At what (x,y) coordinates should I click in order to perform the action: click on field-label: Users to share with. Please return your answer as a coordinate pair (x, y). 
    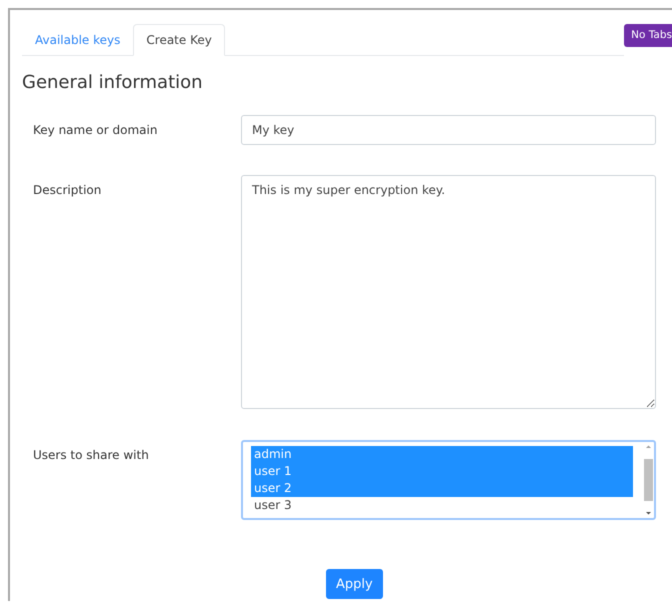
    Looking at the image, I should click on (91, 455).